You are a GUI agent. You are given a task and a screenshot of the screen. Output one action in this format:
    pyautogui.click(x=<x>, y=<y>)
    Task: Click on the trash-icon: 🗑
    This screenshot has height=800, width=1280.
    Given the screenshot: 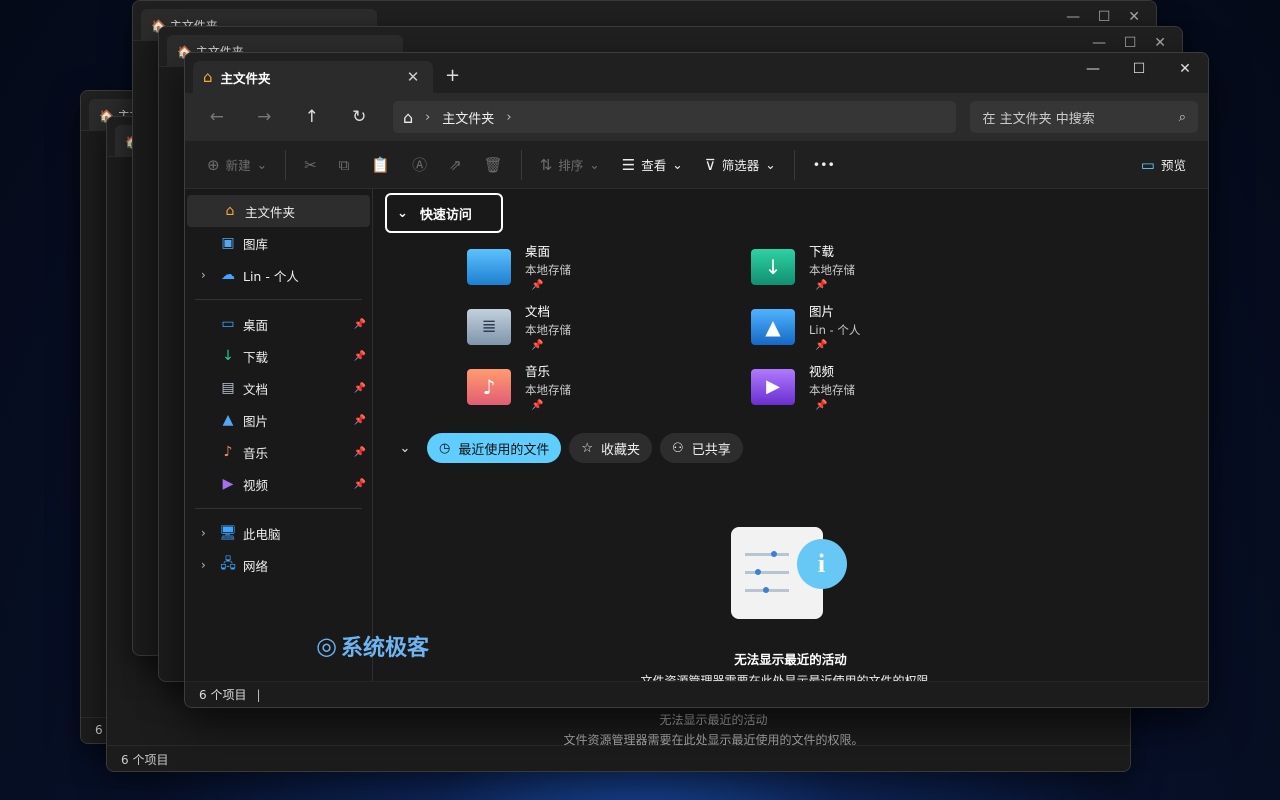 What is the action you would take?
    pyautogui.click(x=493, y=164)
    